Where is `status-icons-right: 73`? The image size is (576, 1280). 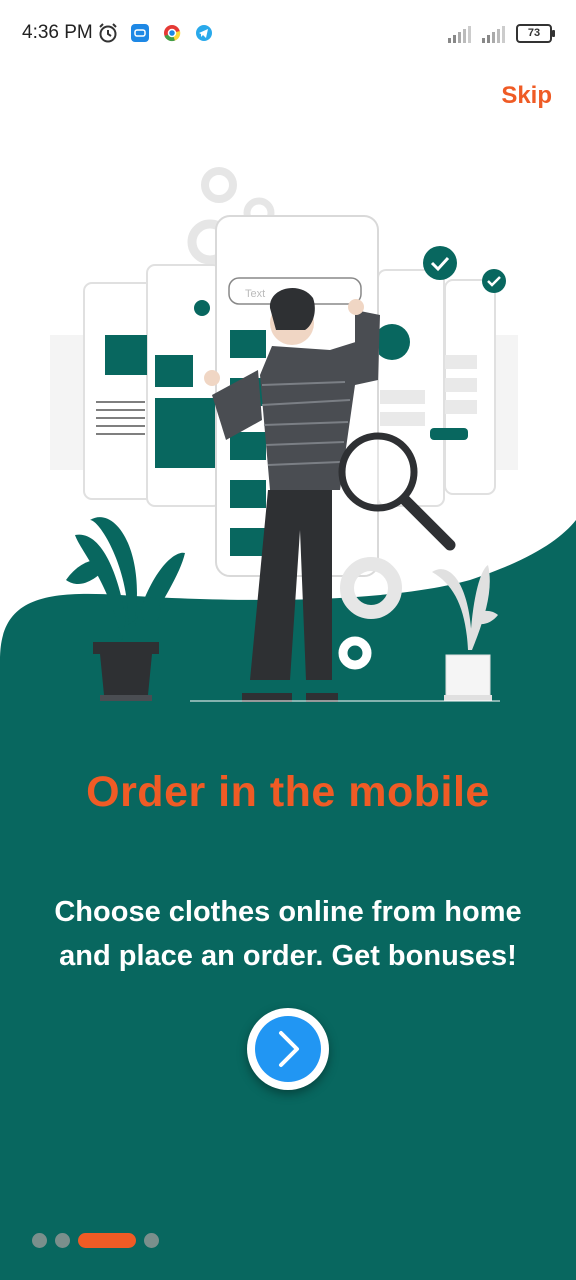
status-icons-right: 73 is located at coordinates (501, 33).